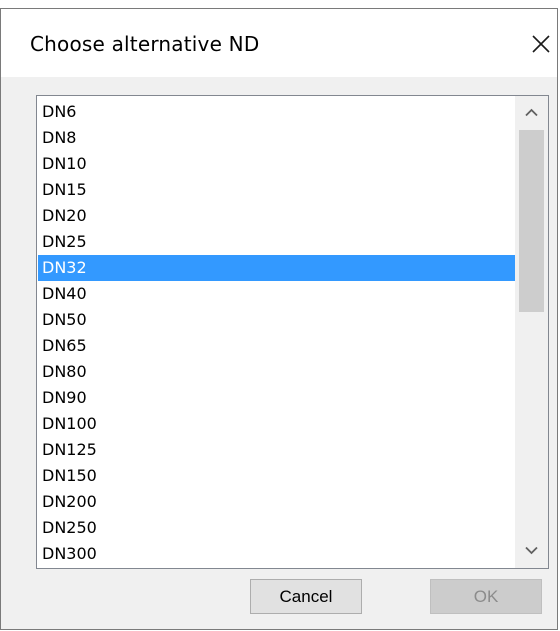  Describe the element at coordinates (306, 596) in the screenshot. I see `cancel-button: Cancel` at that location.